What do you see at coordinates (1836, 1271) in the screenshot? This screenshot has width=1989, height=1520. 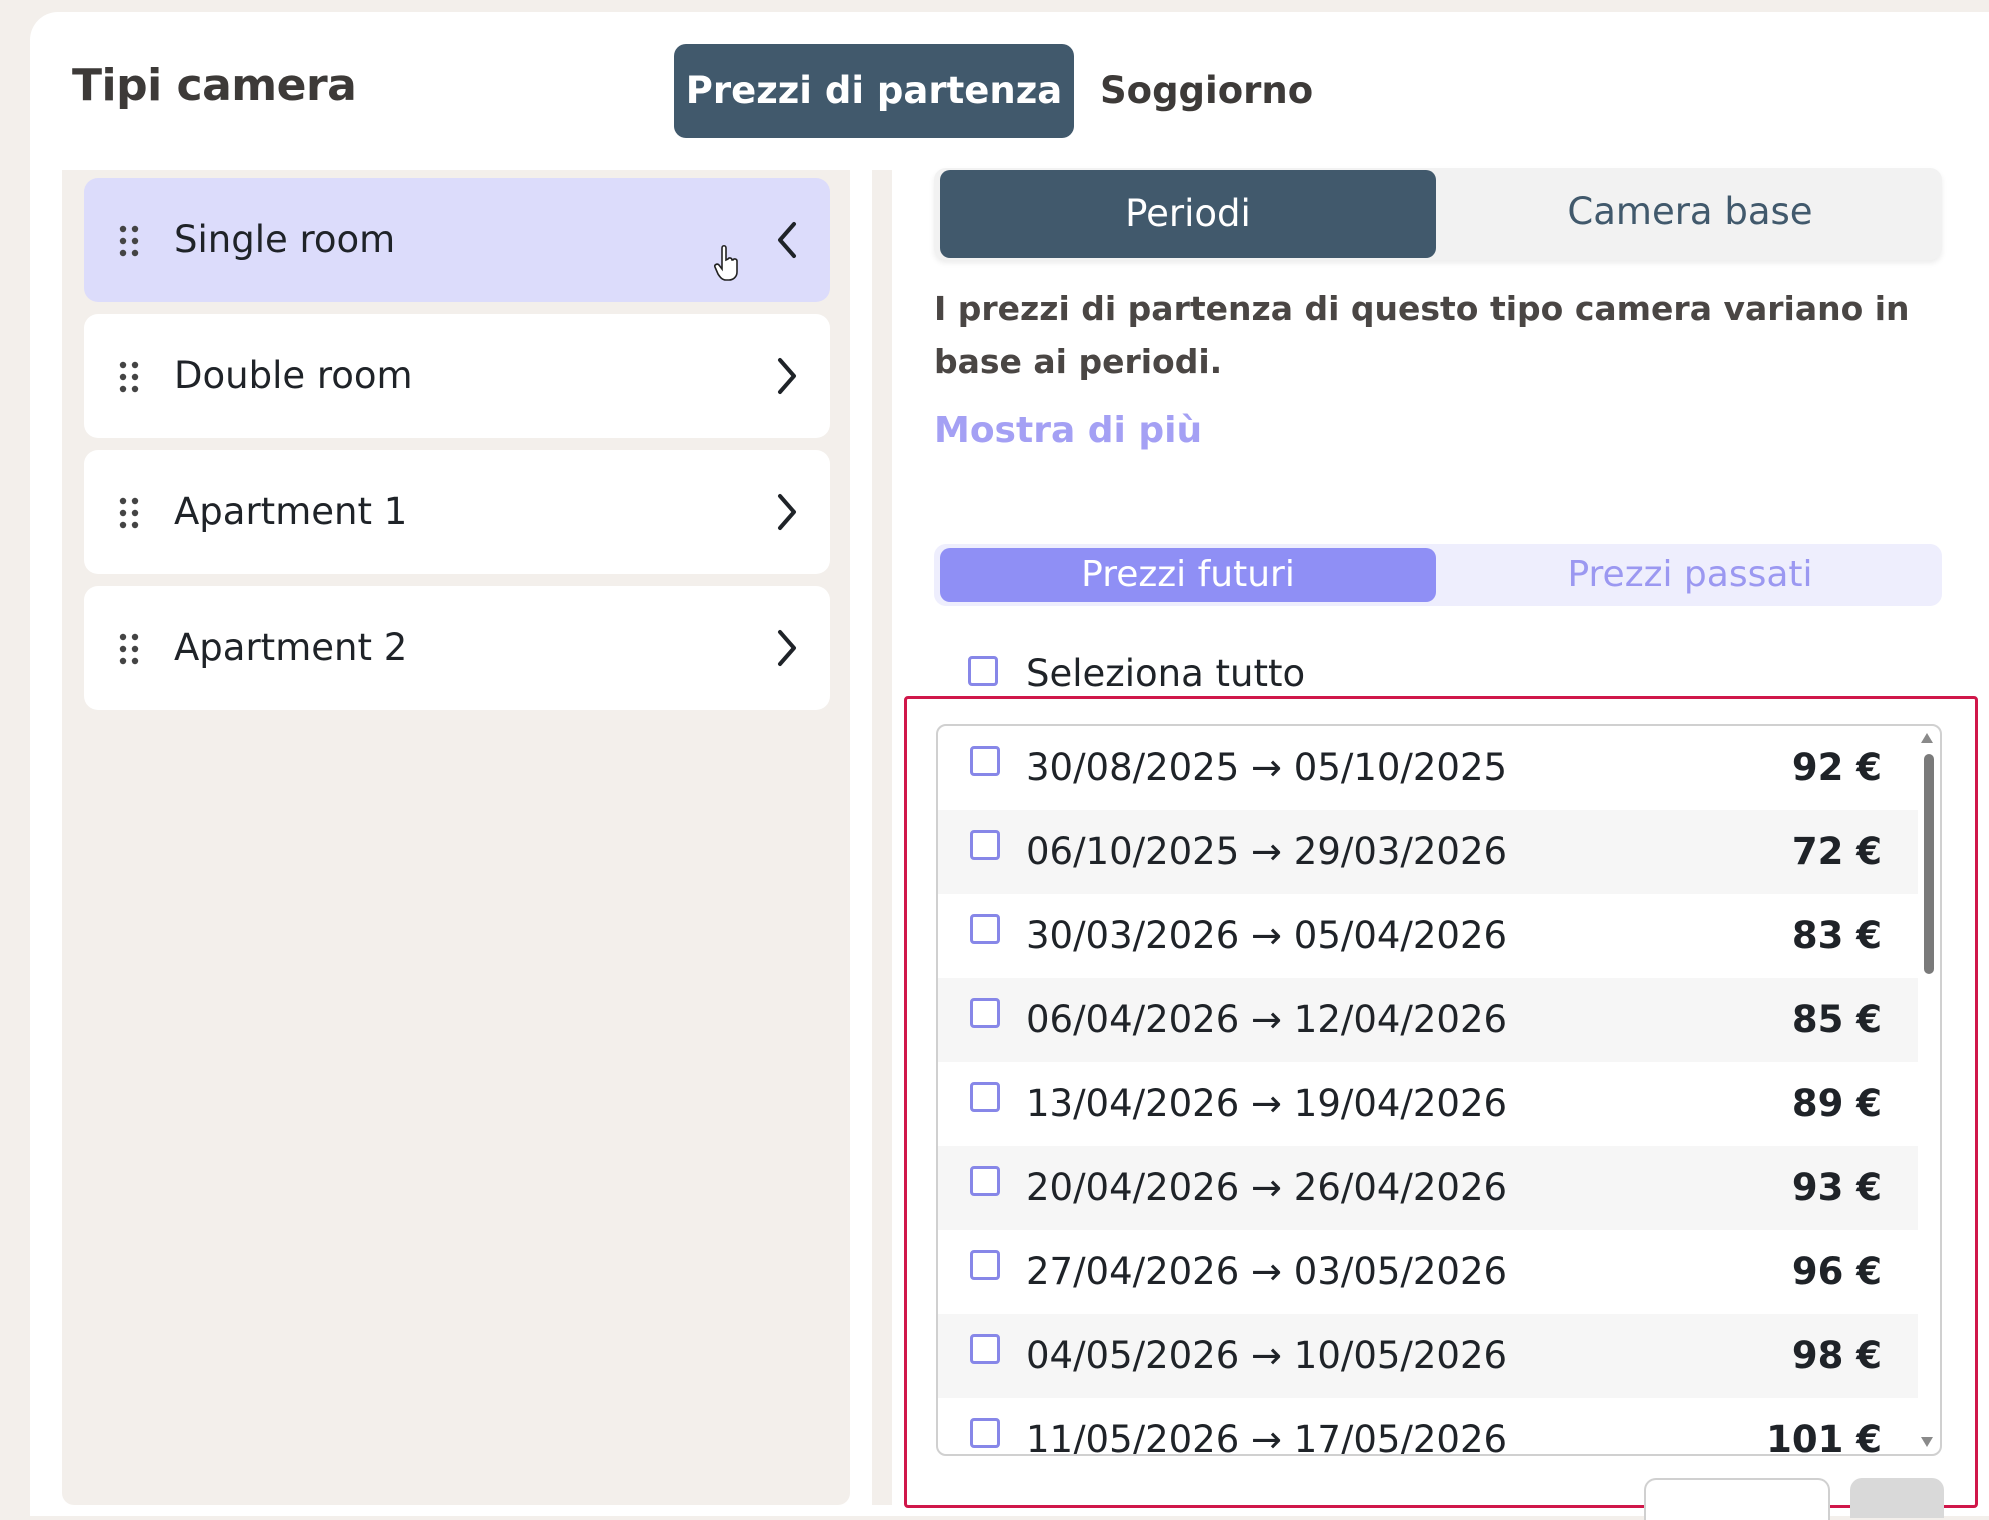 I see `period-price: 96 €` at bounding box center [1836, 1271].